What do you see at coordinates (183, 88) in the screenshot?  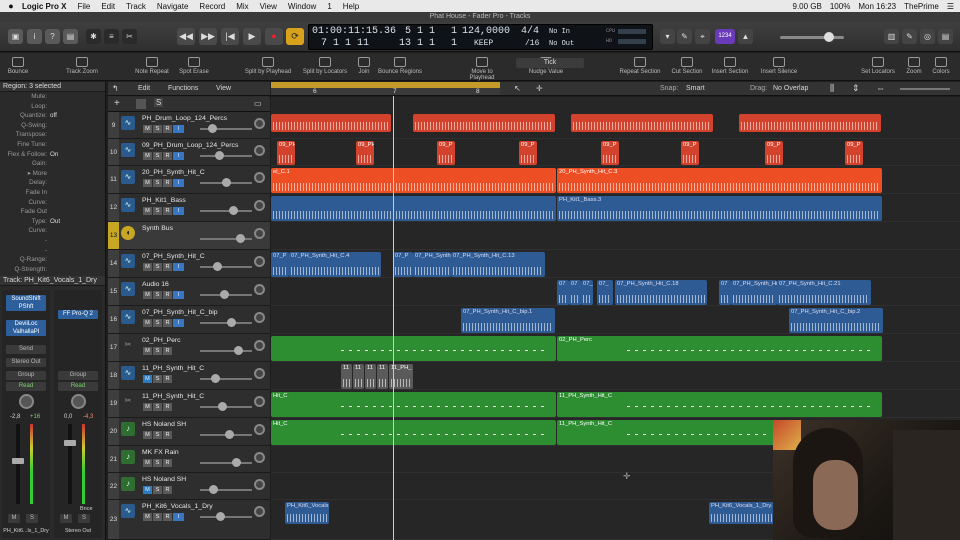 I see `functions-menu: Functions` at bounding box center [183, 88].